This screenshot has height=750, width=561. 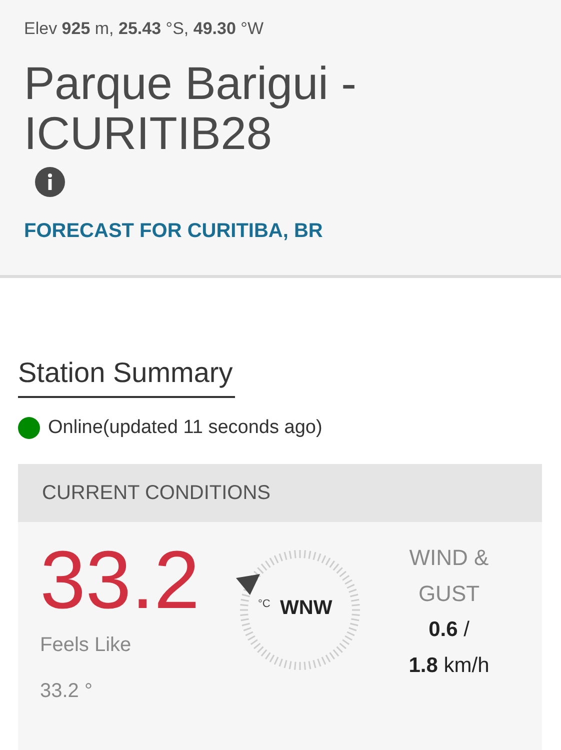 I want to click on station-title: Parque Barigui - ICURITIB28, so click(x=191, y=108).